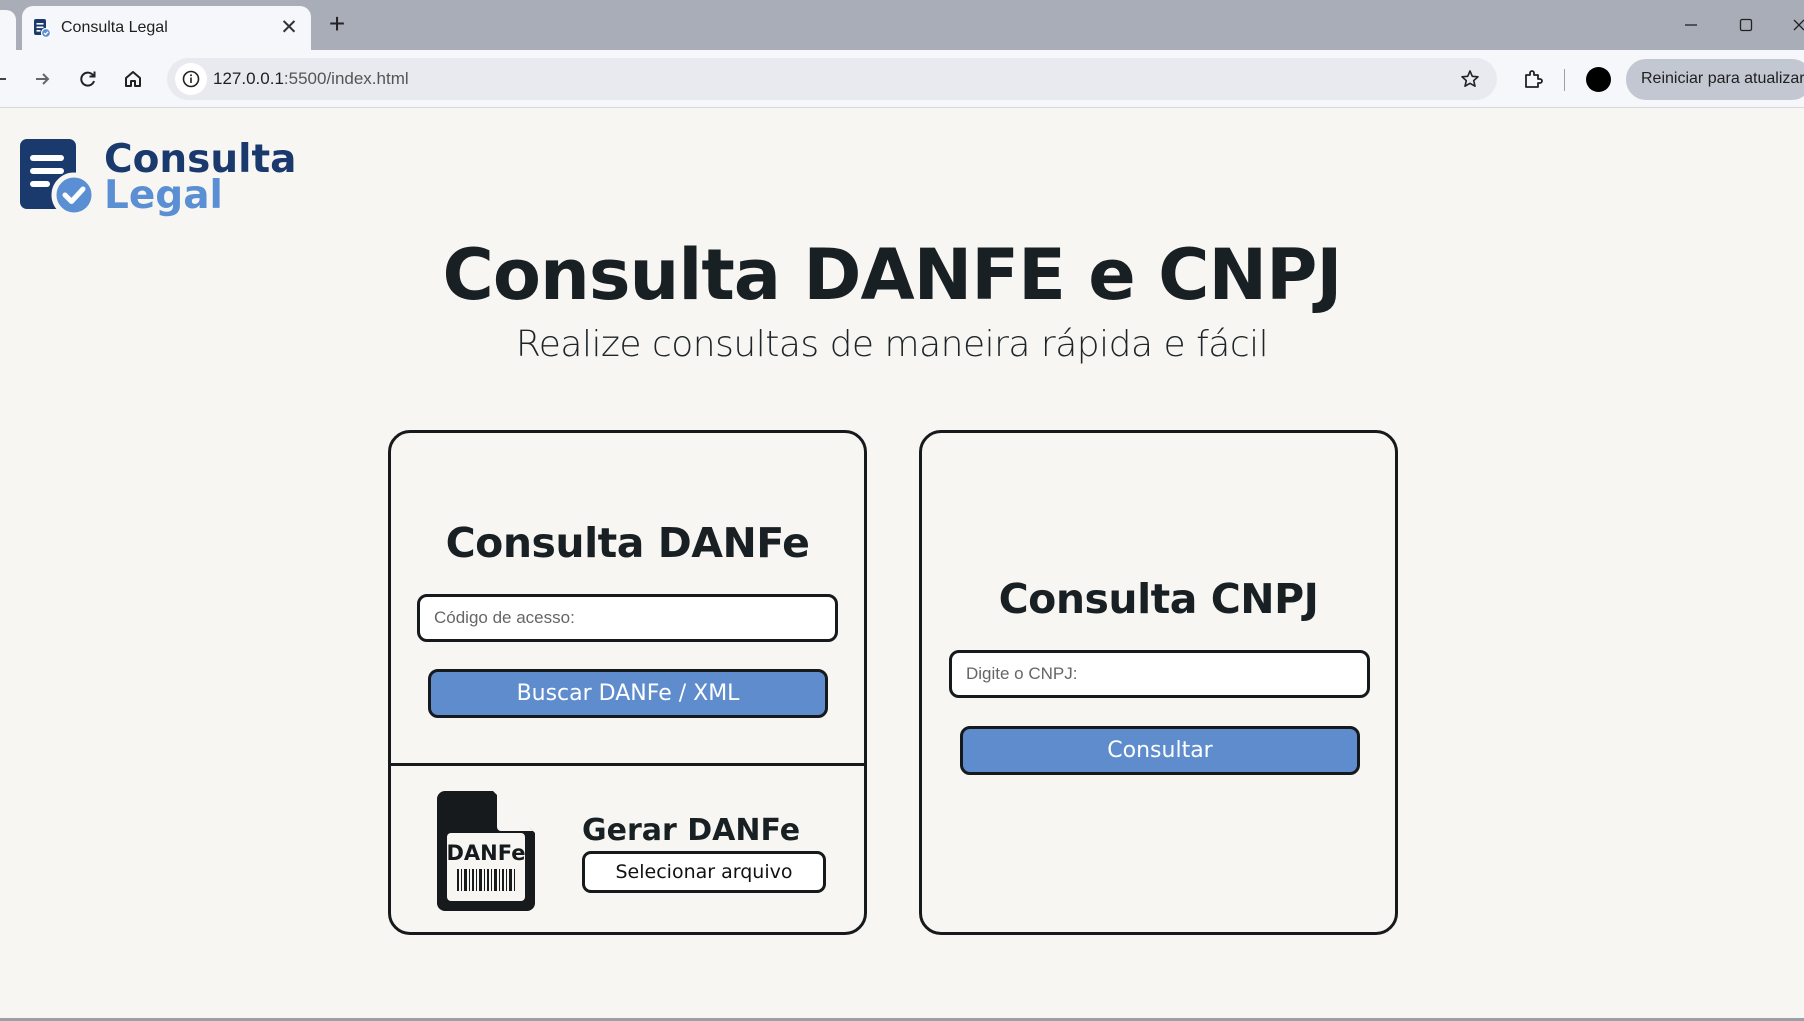  What do you see at coordinates (704, 872) in the screenshot?
I see `select-file-button: Selecionar arquivo` at bounding box center [704, 872].